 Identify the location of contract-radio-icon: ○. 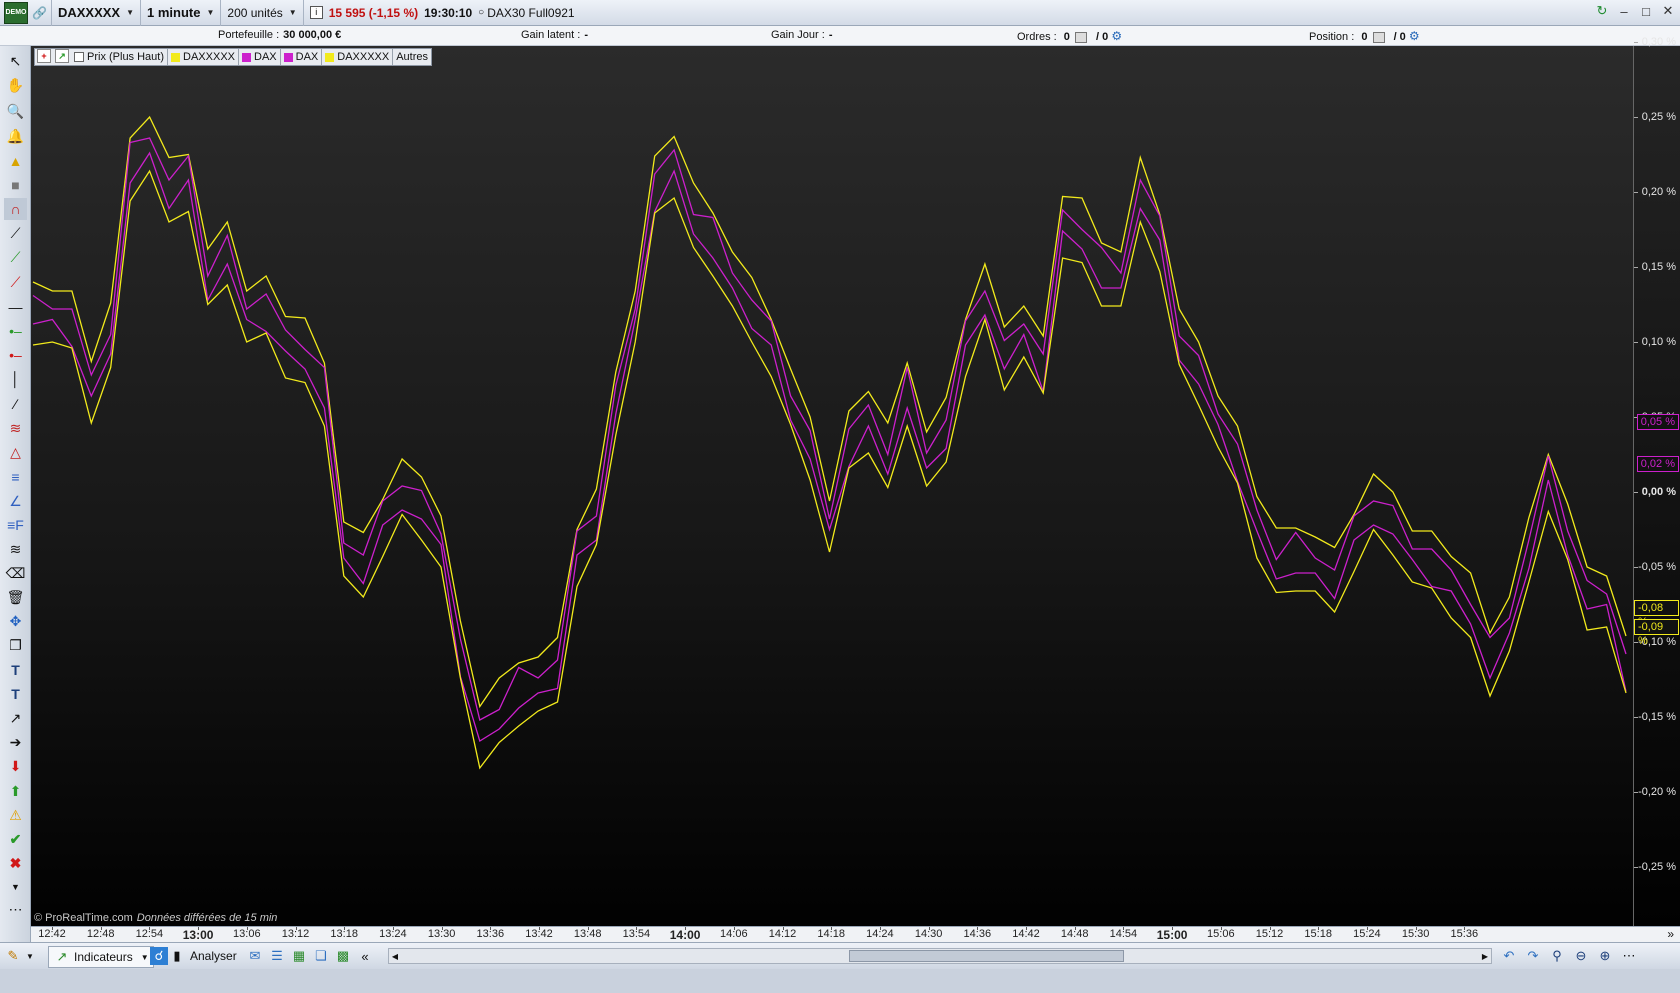
(481, 12).